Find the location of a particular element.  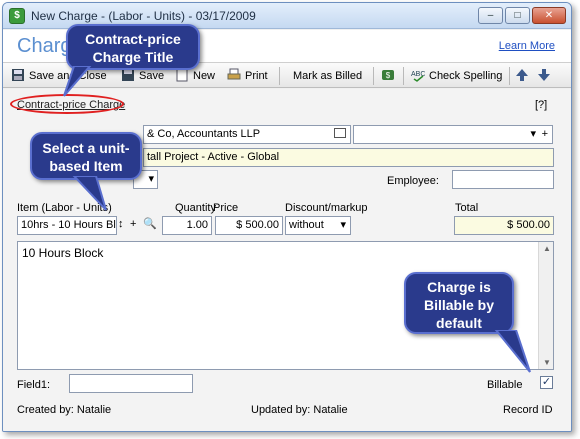

callout-title-pointer is located at coordinates (77, 81).